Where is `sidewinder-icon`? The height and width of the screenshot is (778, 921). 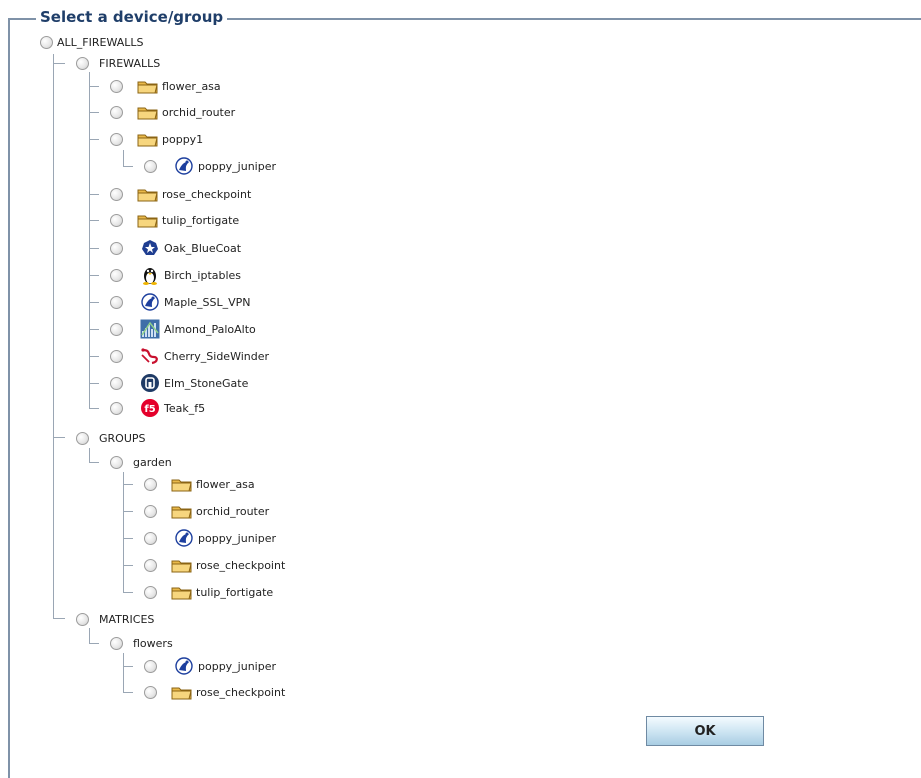
sidewinder-icon is located at coordinates (150, 356).